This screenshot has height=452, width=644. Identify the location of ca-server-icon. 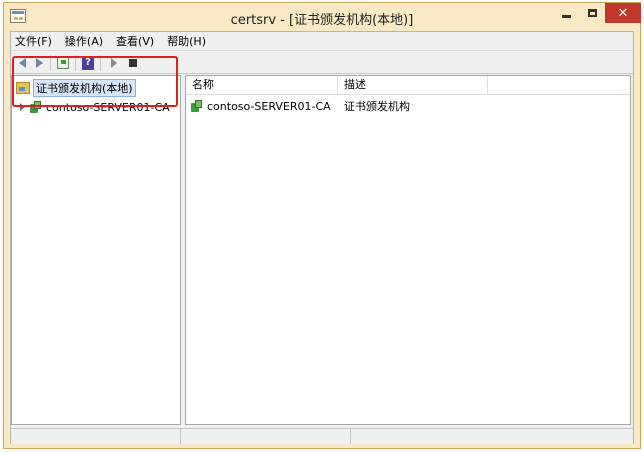
(197, 106).